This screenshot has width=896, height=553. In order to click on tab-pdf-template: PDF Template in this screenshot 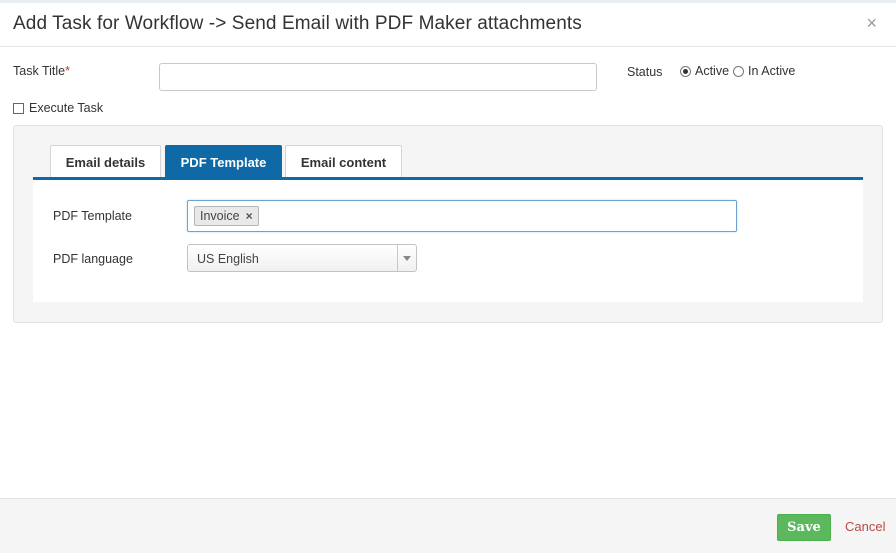, I will do `click(223, 162)`.